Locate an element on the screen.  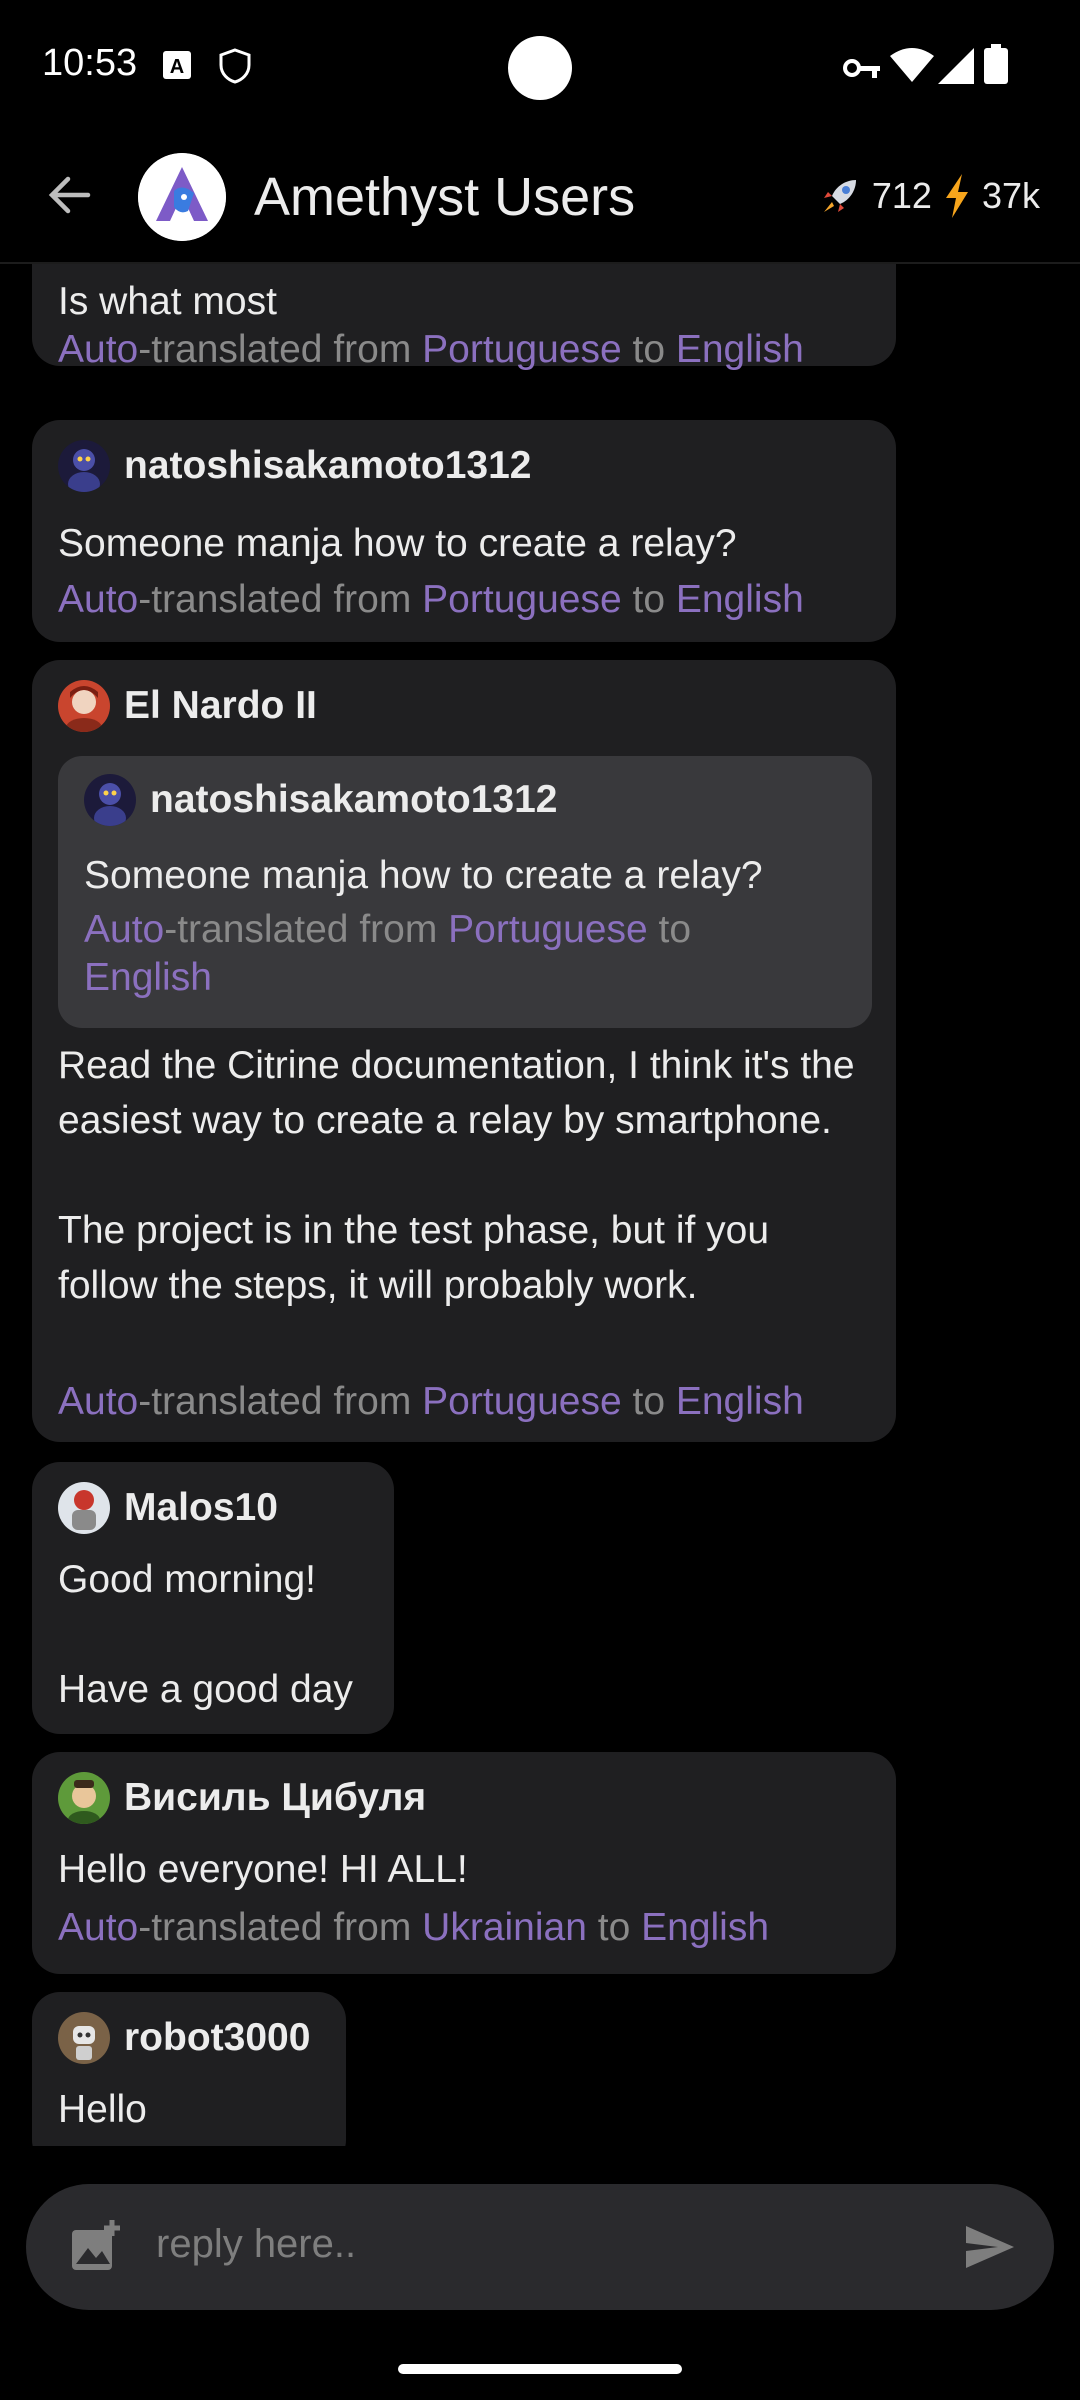
message-bubble: Malos10 Good morning! Have a good day is located at coordinates (213, 1598).